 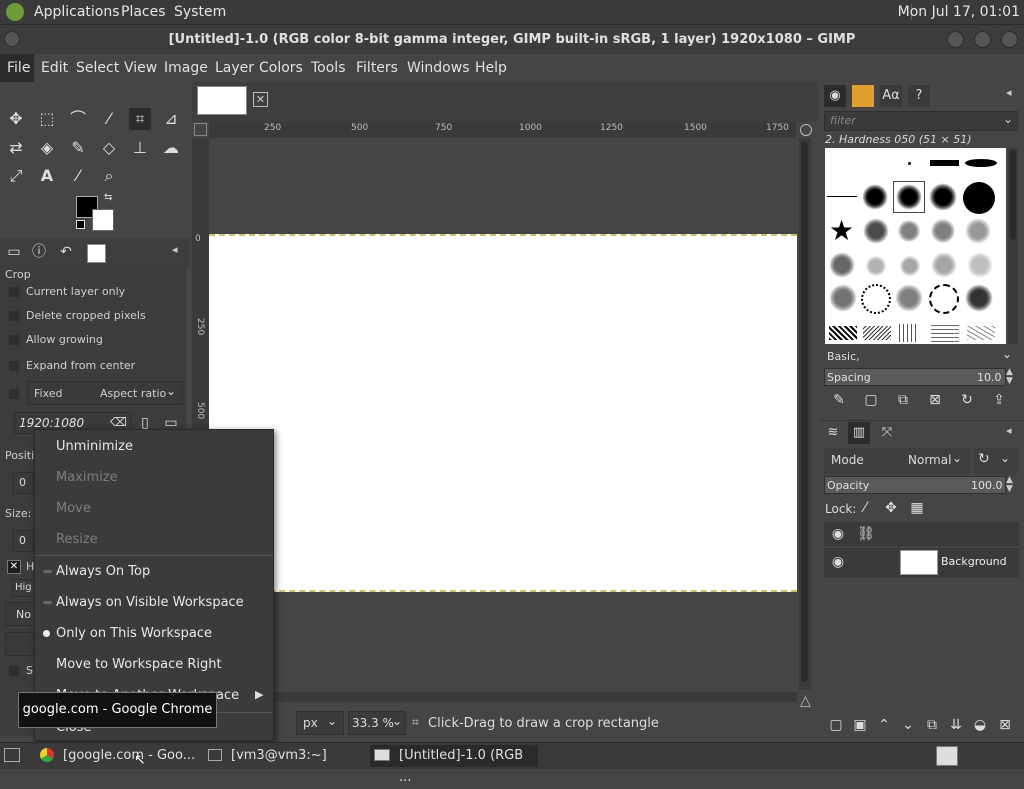 I want to click on menu-select: Select, so click(x=97, y=68).